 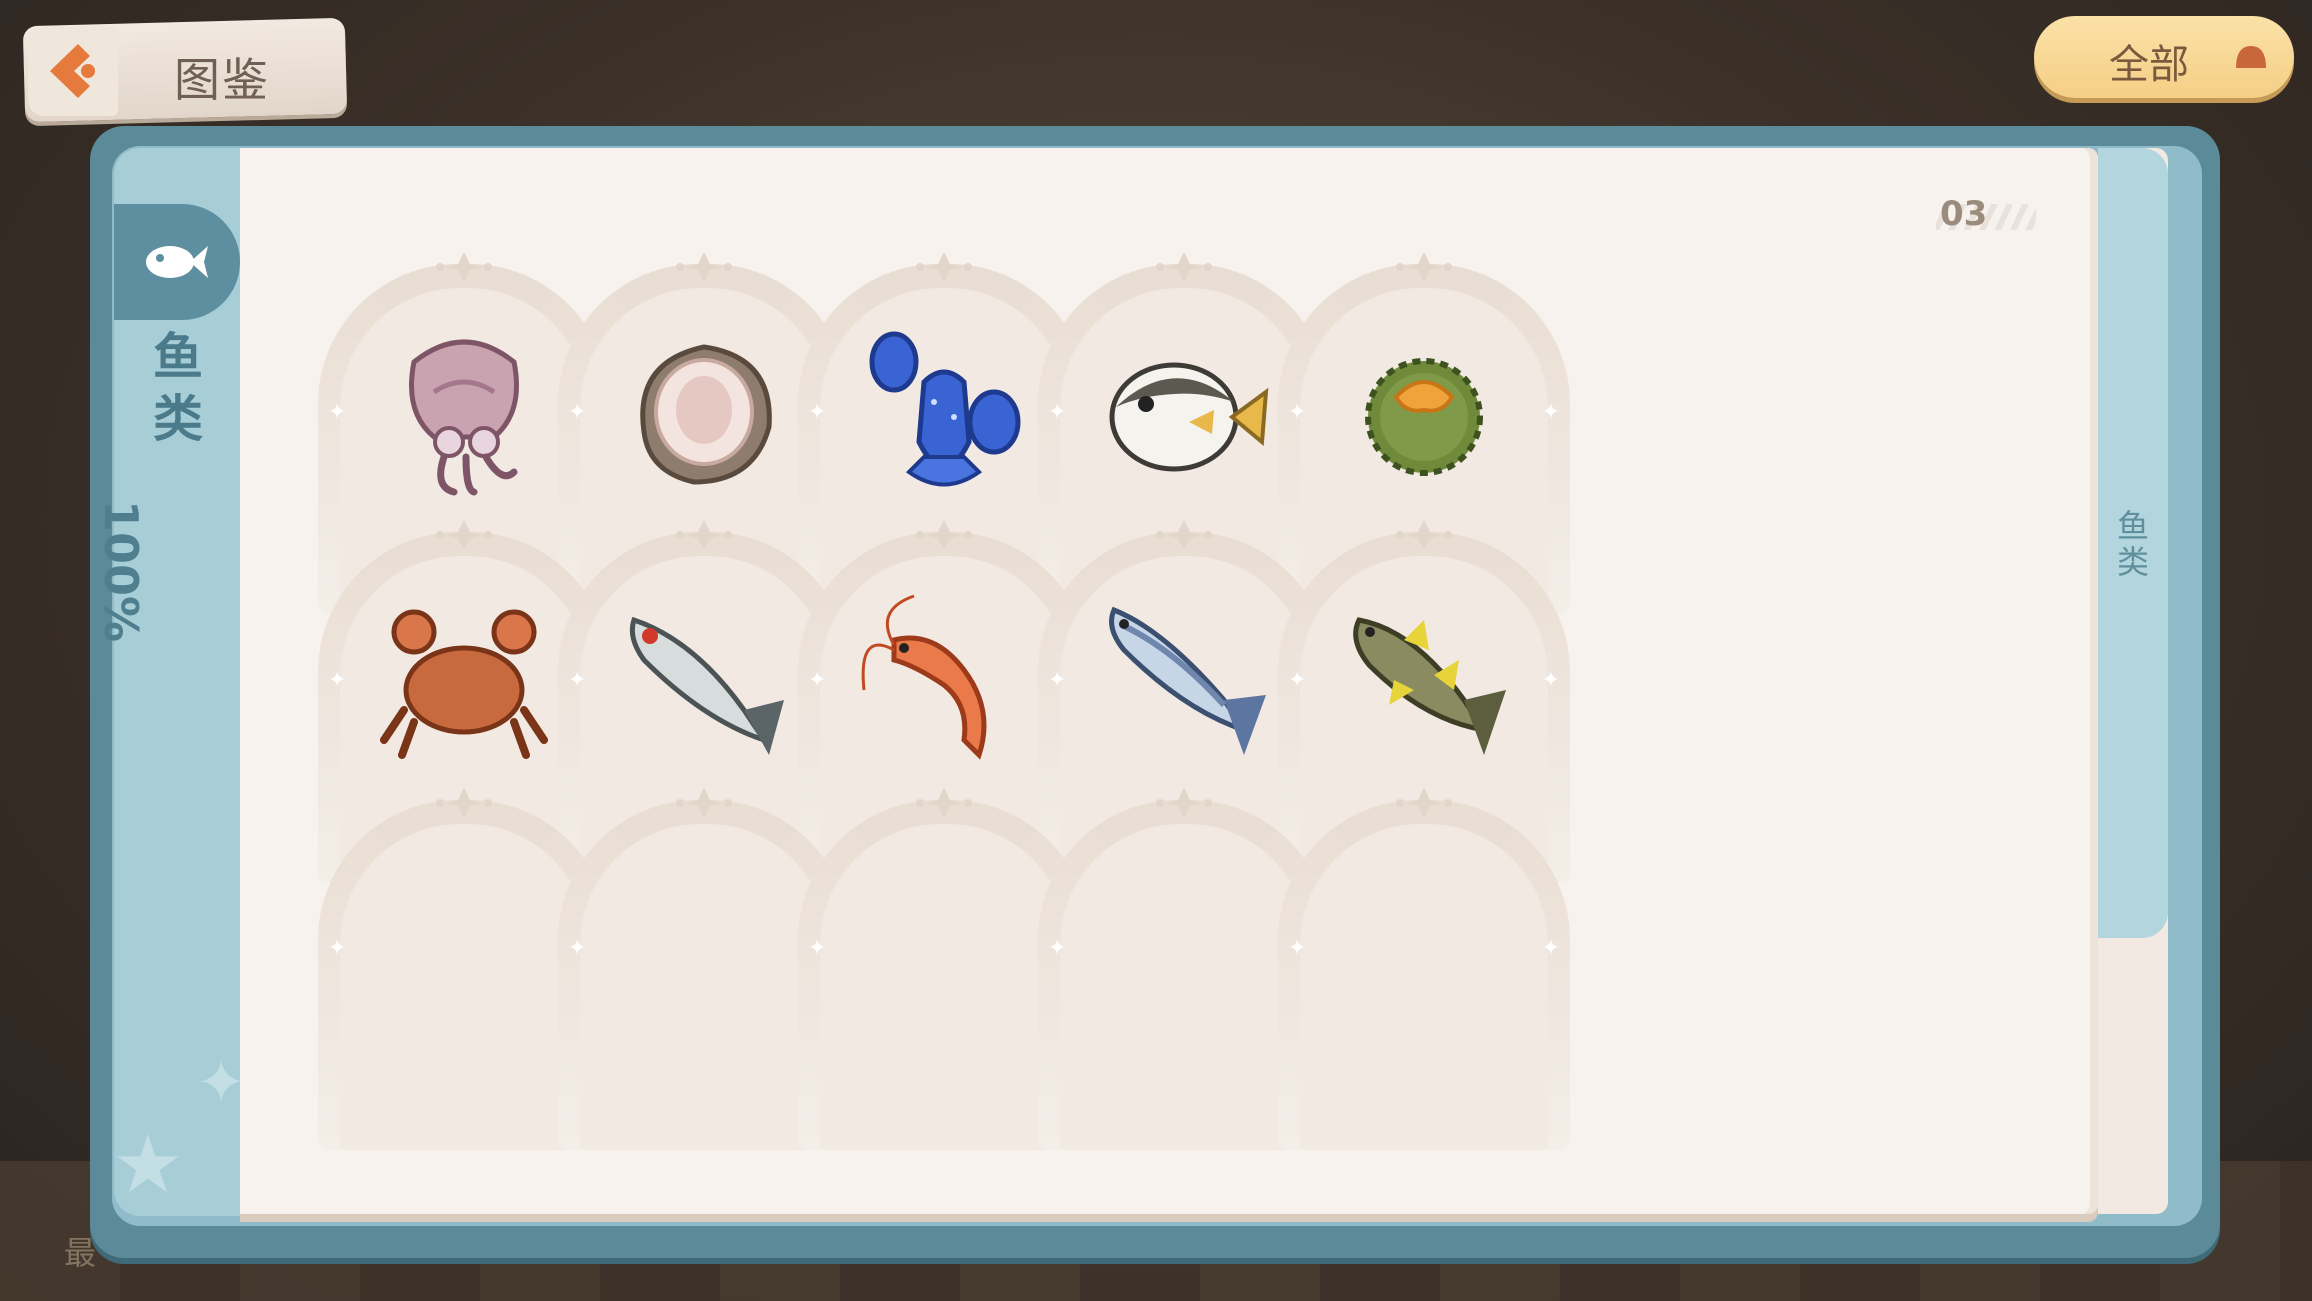 What do you see at coordinates (73, 71) in the screenshot?
I see `back-arrow-icon` at bounding box center [73, 71].